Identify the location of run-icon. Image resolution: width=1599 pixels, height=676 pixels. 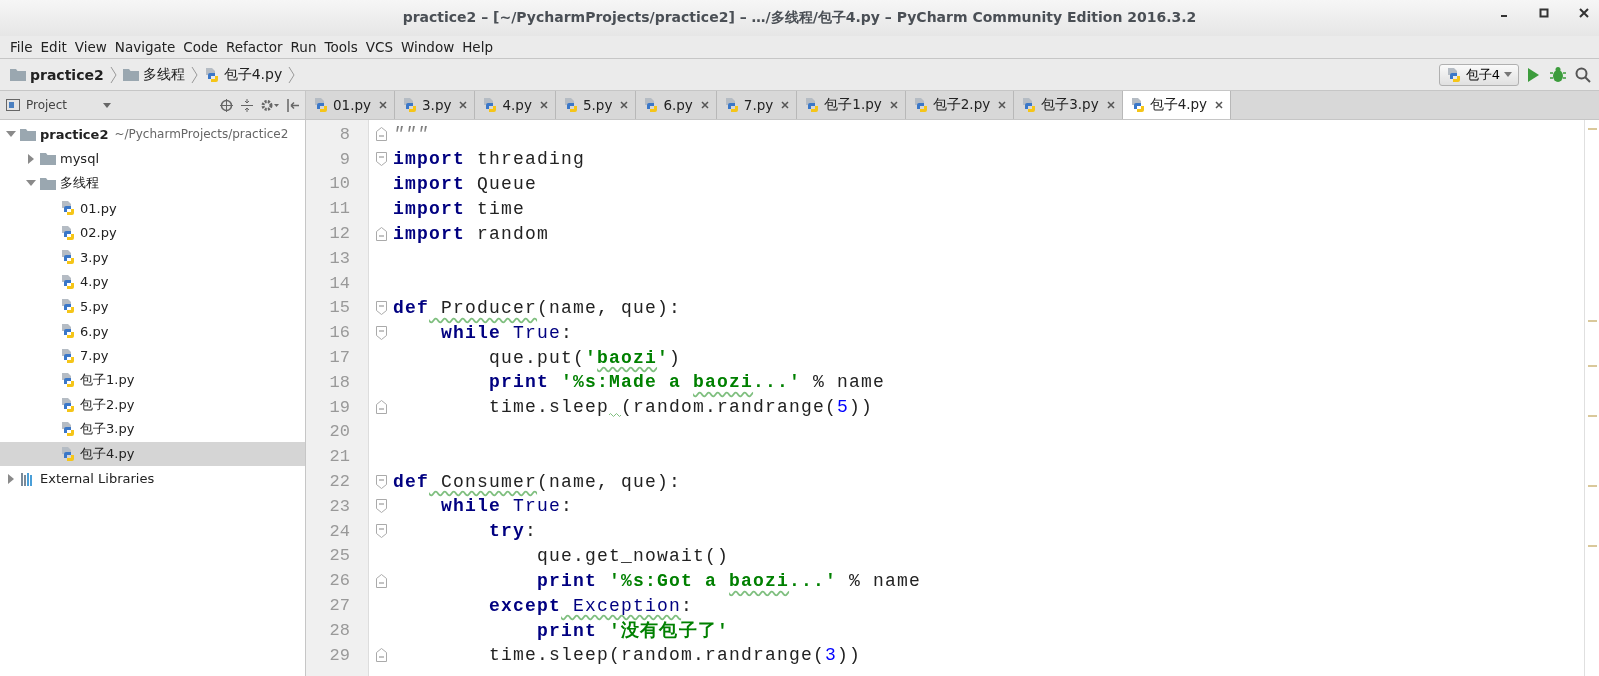
(1534, 74).